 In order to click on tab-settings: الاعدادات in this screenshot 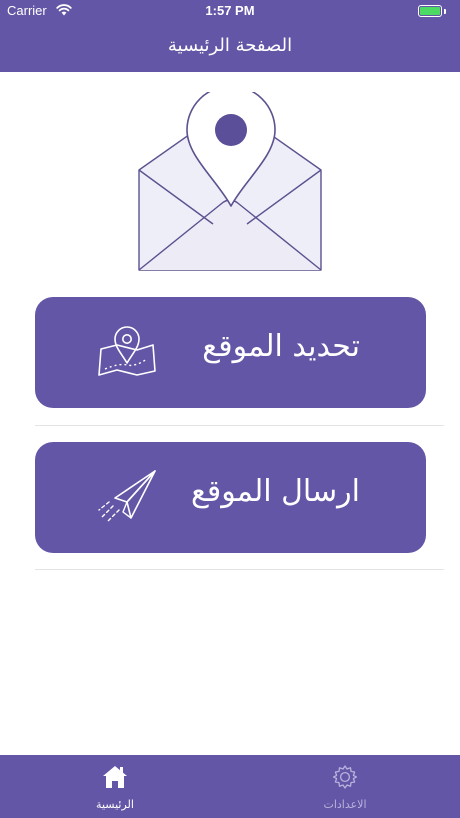, I will do `click(345, 786)`.